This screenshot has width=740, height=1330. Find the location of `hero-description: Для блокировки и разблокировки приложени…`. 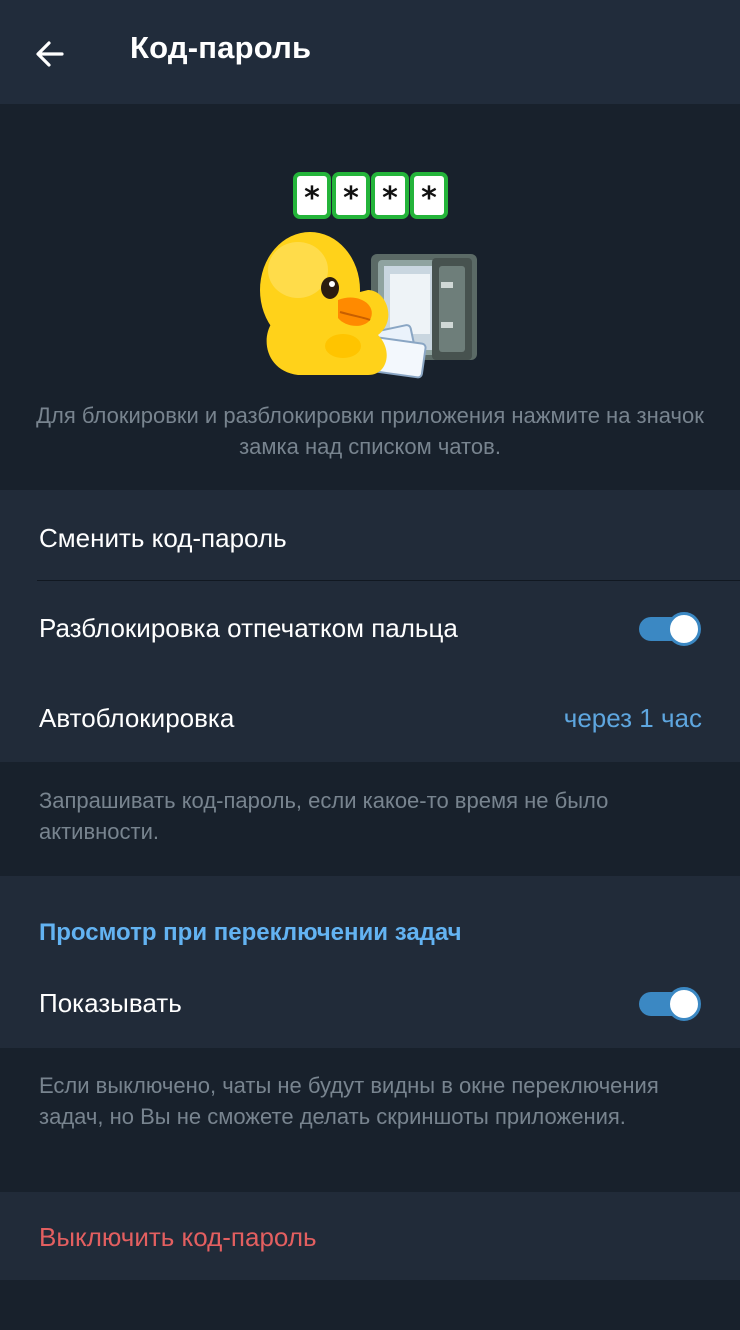

hero-description: Для блокировки и разблокировки приложени… is located at coordinates (370, 431).